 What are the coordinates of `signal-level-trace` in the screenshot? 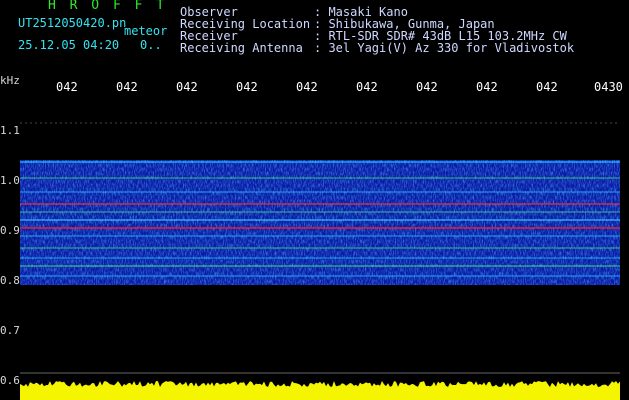 It's located at (320, 390).